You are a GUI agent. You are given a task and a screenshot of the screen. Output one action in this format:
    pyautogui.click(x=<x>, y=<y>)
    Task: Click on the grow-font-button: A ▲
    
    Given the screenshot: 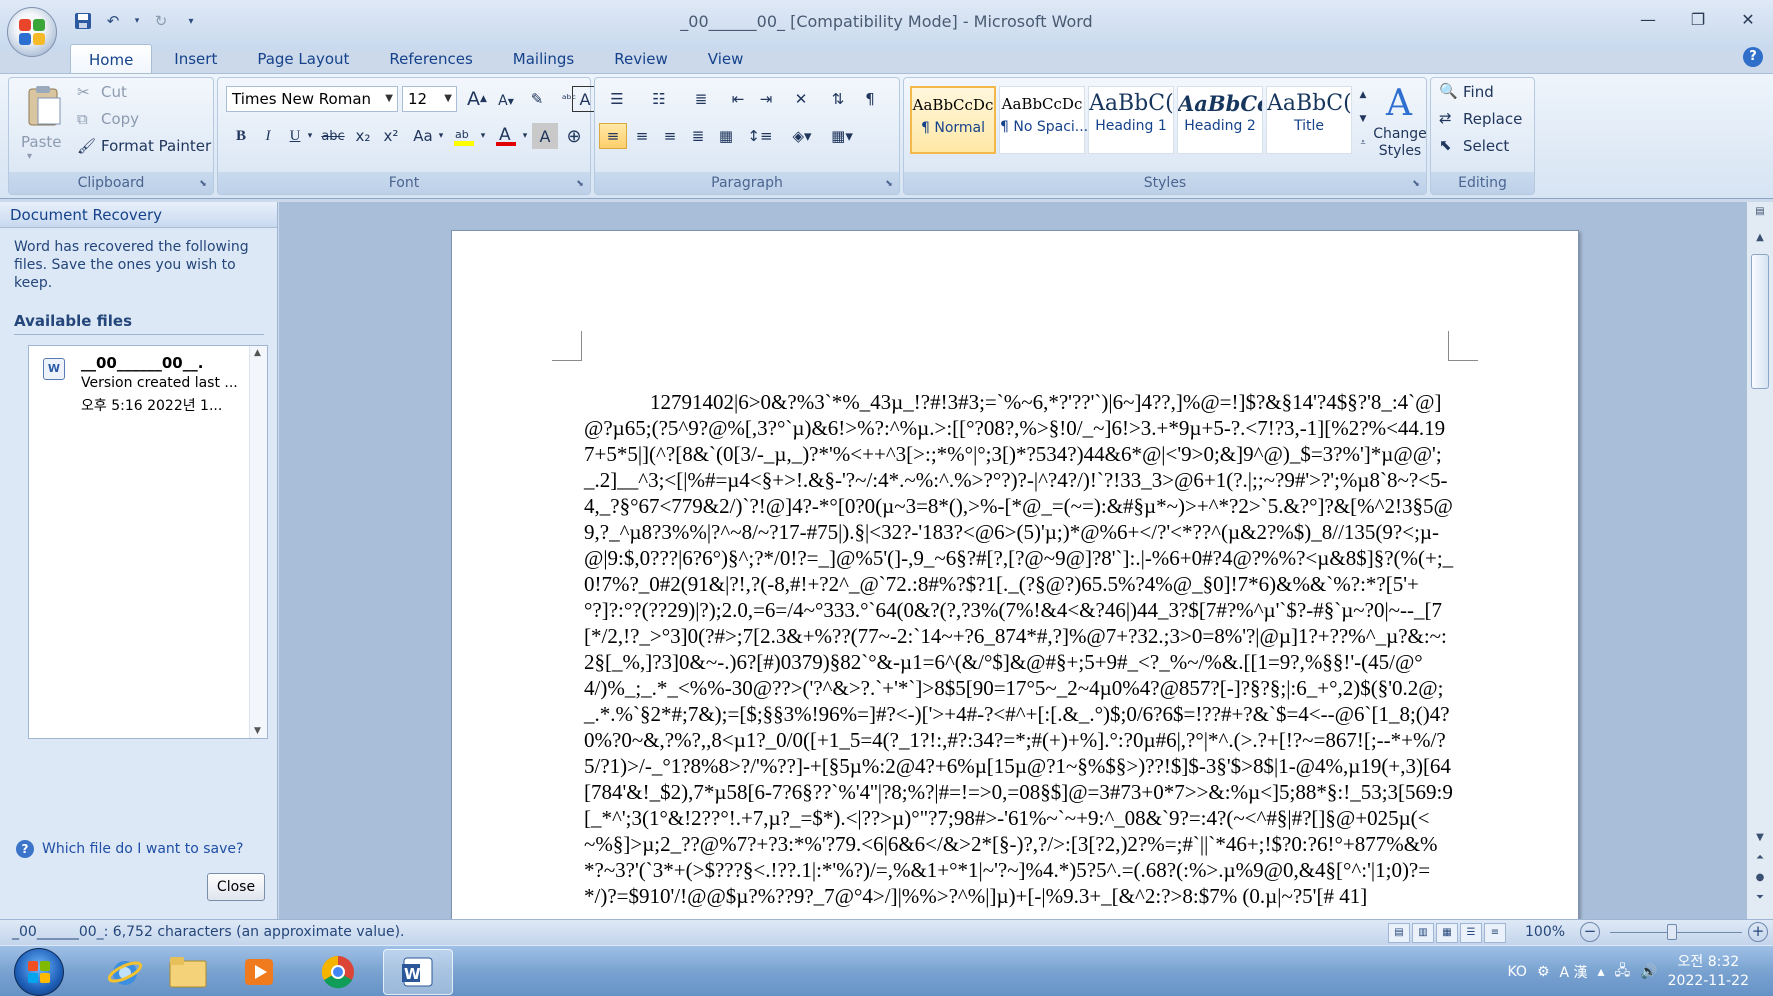 What is the action you would take?
    pyautogui.click(x=477, y=99)
    